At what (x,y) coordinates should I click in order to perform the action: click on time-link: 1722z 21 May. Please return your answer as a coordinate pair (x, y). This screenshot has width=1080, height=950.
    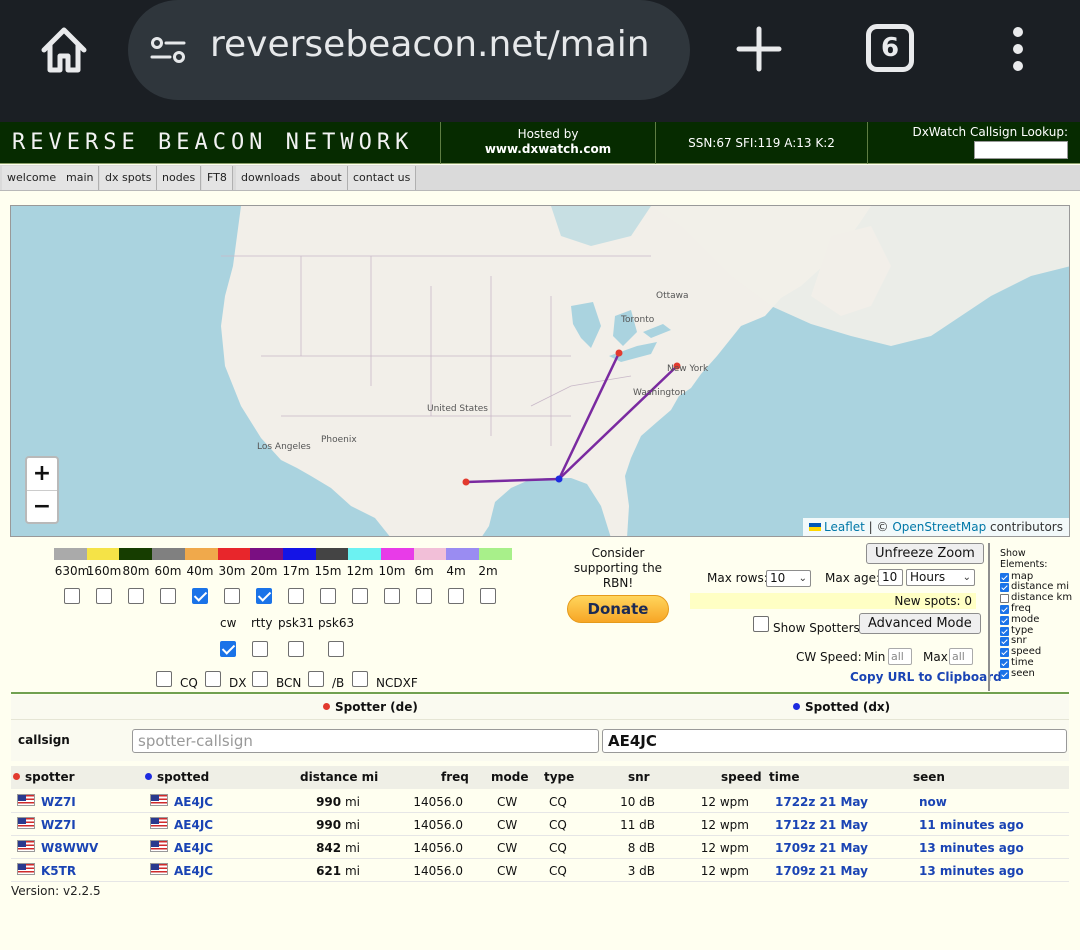
    Looking at the image, I should click on (821, 802).